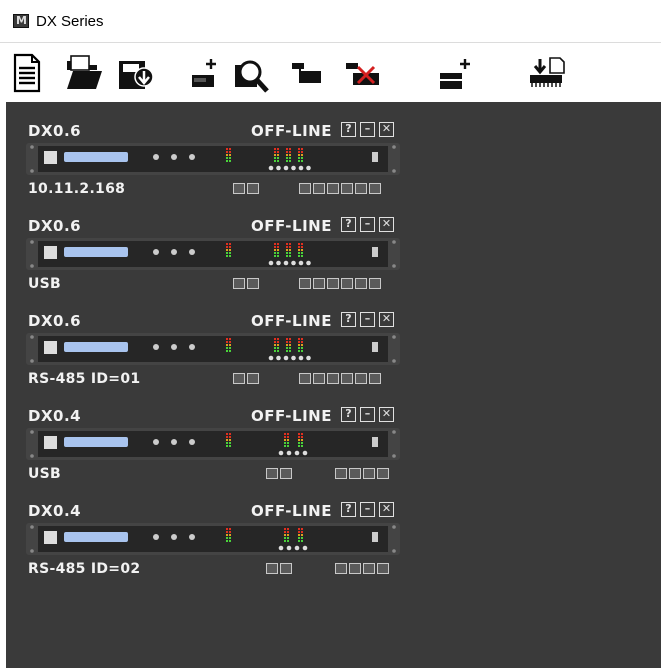  What do you see at coordinates (70, 21) in the screenshot?
I see `app-title: DX Series` at bounding box center [70, 21].